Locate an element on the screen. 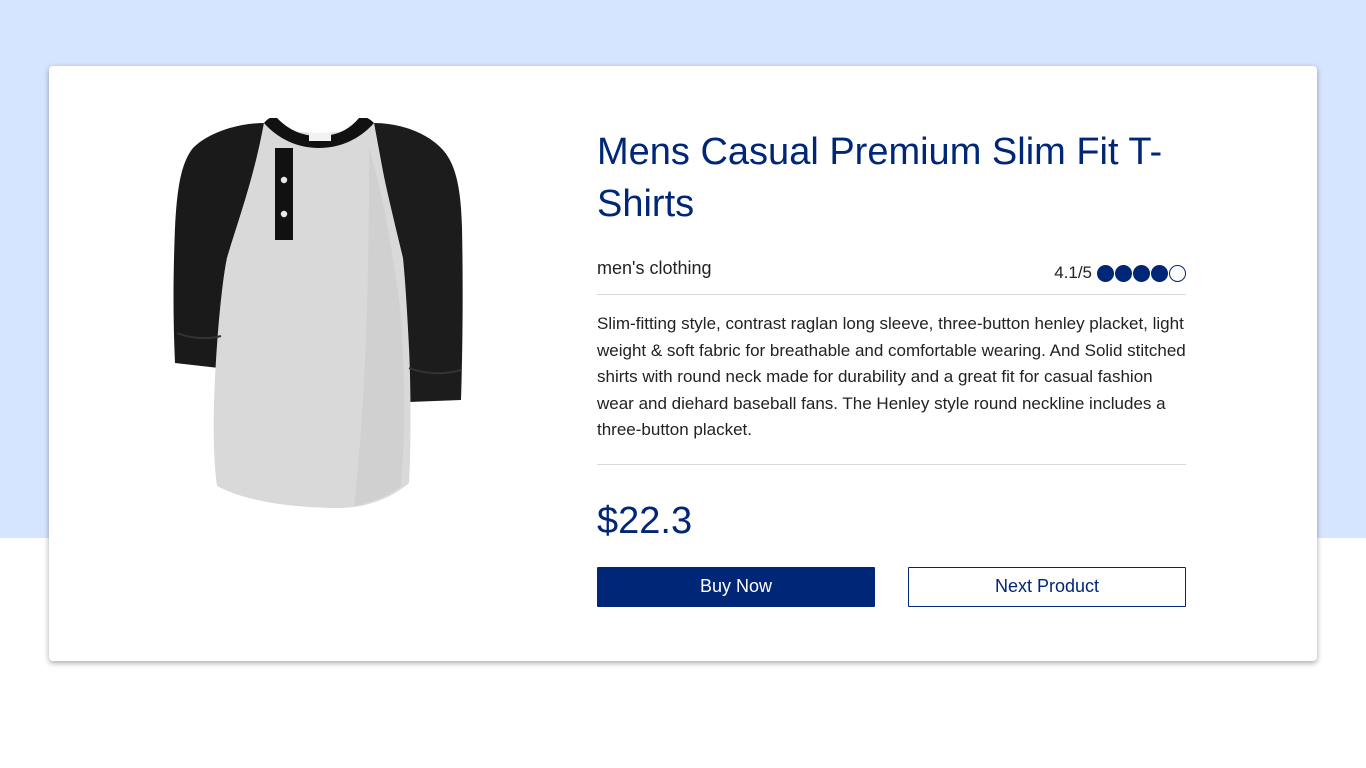 Image resolution: width=1366 pixels, height=768 pixels. rating-dot-empty-icon is located at coordinates (1177, 273).